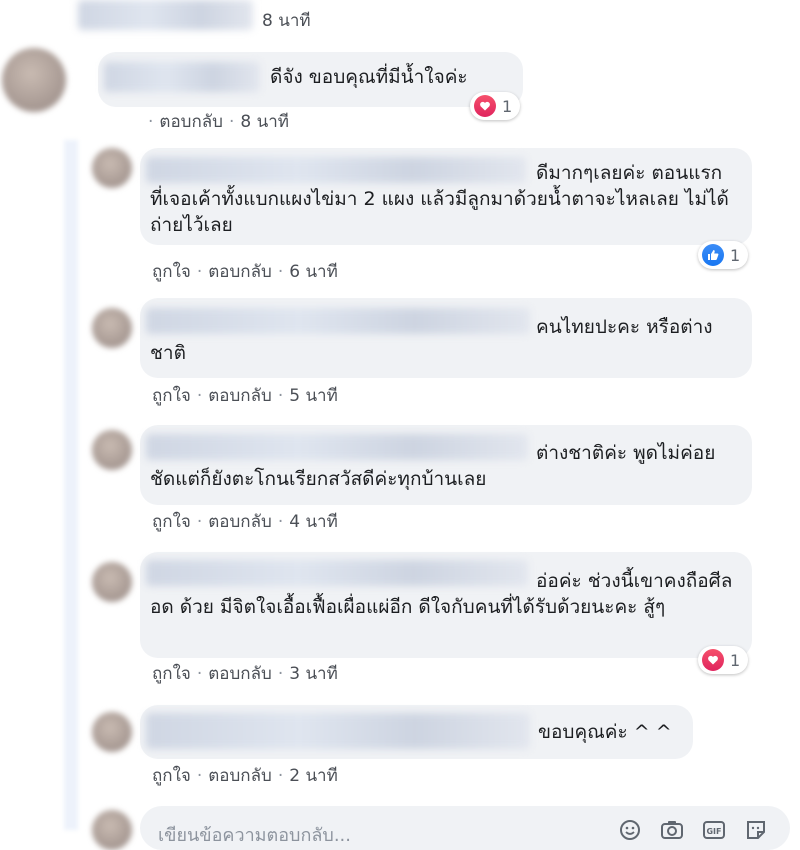 The height and width of the screenshot is (850, 800). I want to click on comment-text: คนไทยปะคะ หรือต่างชาติ, so click(431, 340).